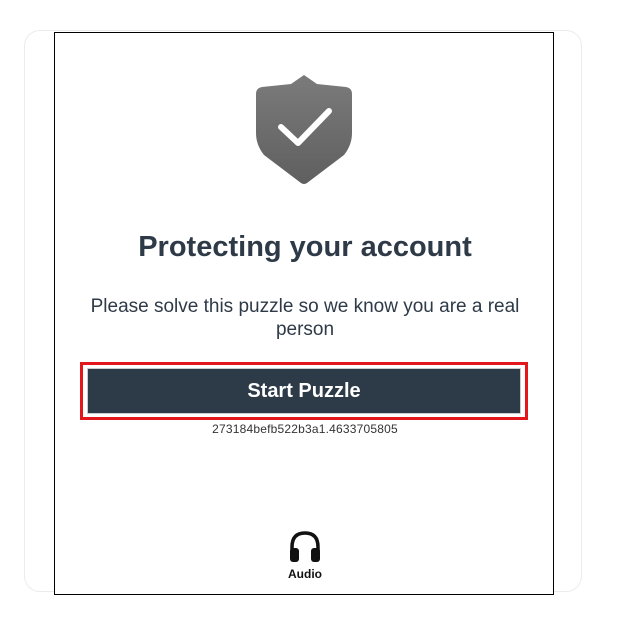 This screenshot has width=618, height=632. Describe the element at coordinates (305, 546) in the screenshot. I see `headphones-icon` at that location.